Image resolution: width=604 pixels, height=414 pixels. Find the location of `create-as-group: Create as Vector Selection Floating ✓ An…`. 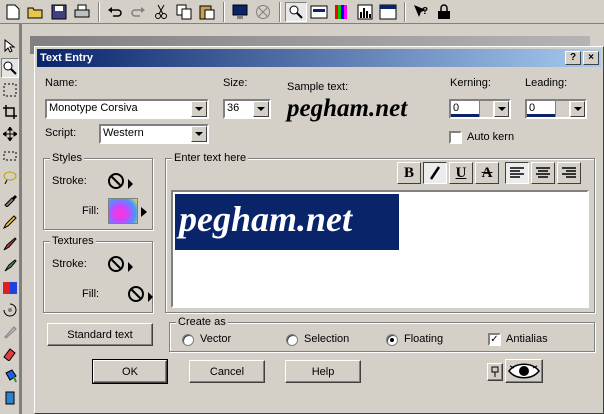

create-as-group: Create as Vector Selection Floating ✓ An… is located at coordinates (382, 334).